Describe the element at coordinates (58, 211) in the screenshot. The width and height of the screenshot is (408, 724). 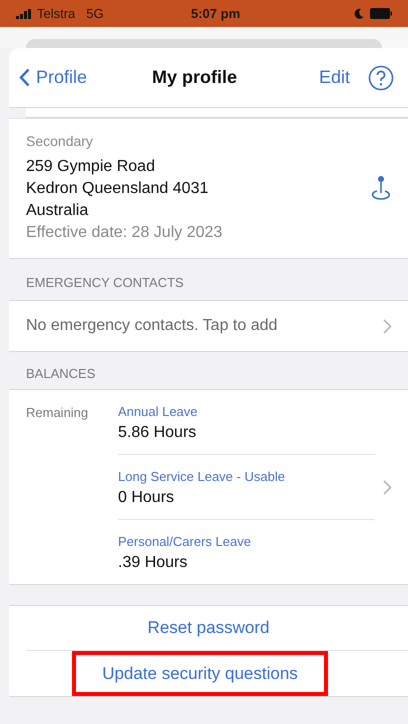
I see `address-line: Australia` at that location.